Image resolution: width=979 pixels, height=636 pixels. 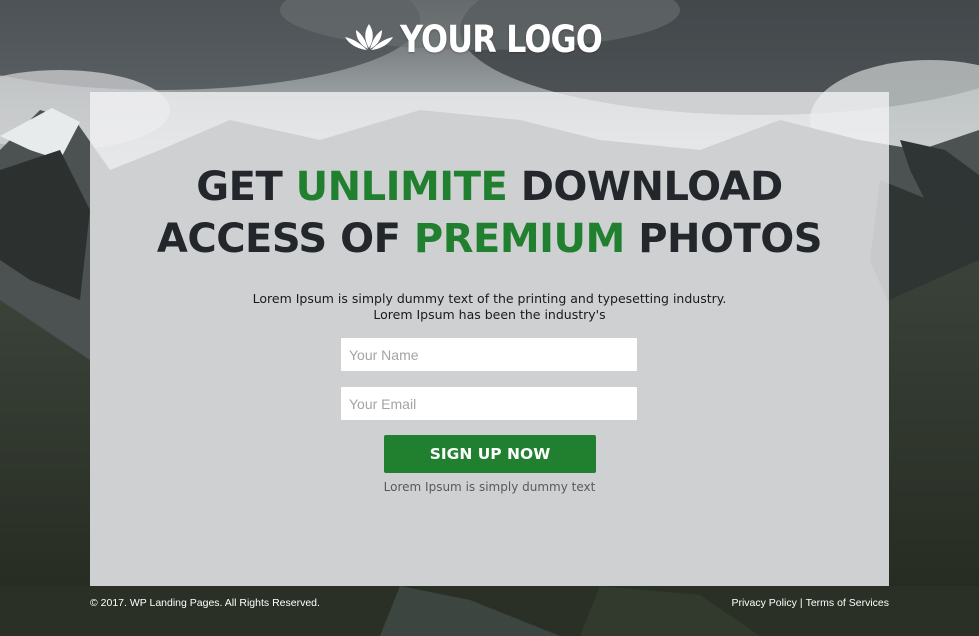 I want to click on headline-accent-text: PREMIUM, so click(x=519, y=239).